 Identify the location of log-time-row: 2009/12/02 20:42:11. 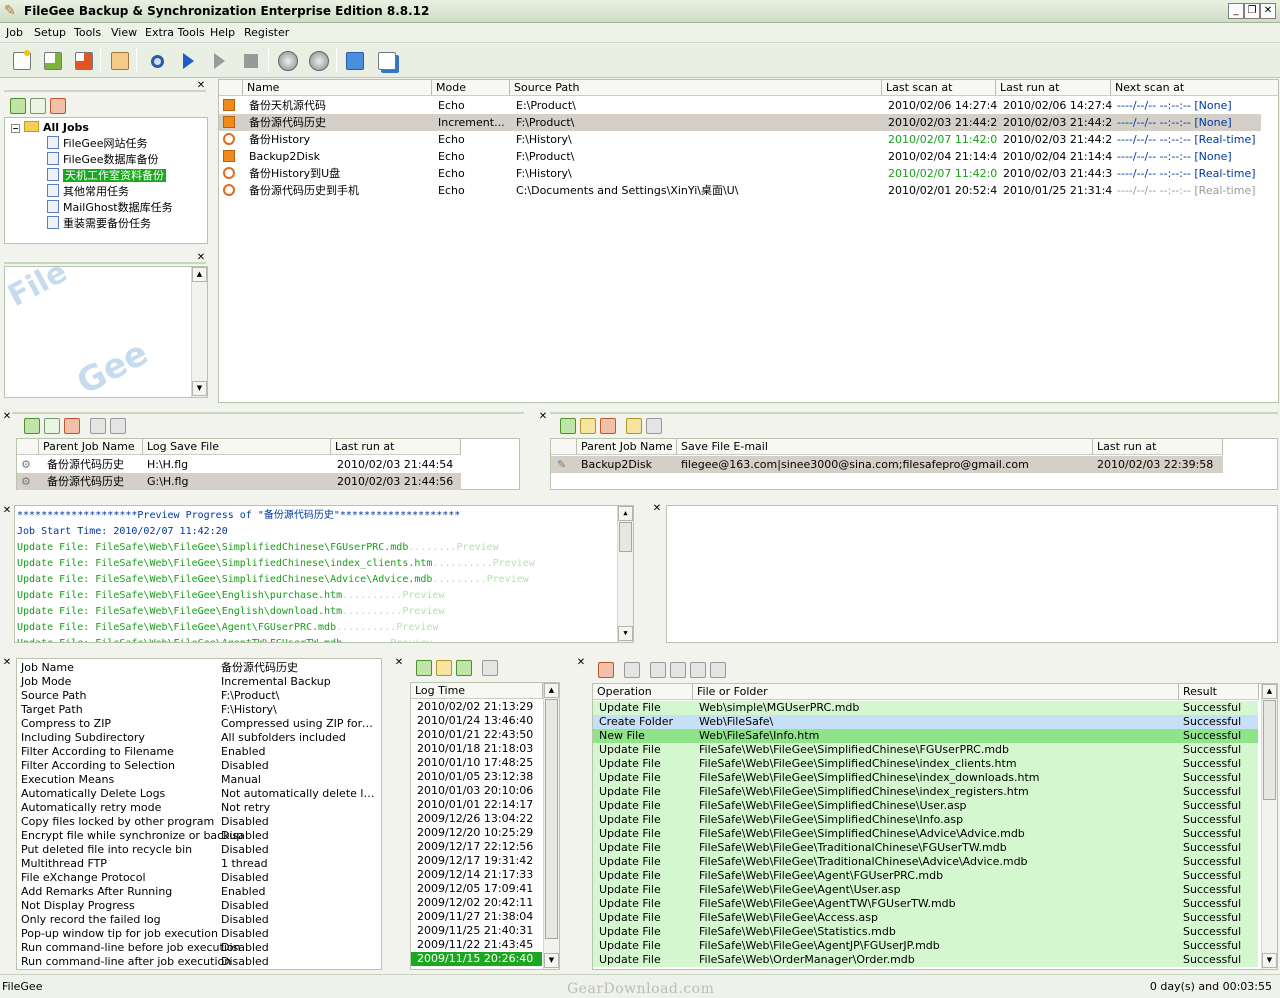
(476, 903).